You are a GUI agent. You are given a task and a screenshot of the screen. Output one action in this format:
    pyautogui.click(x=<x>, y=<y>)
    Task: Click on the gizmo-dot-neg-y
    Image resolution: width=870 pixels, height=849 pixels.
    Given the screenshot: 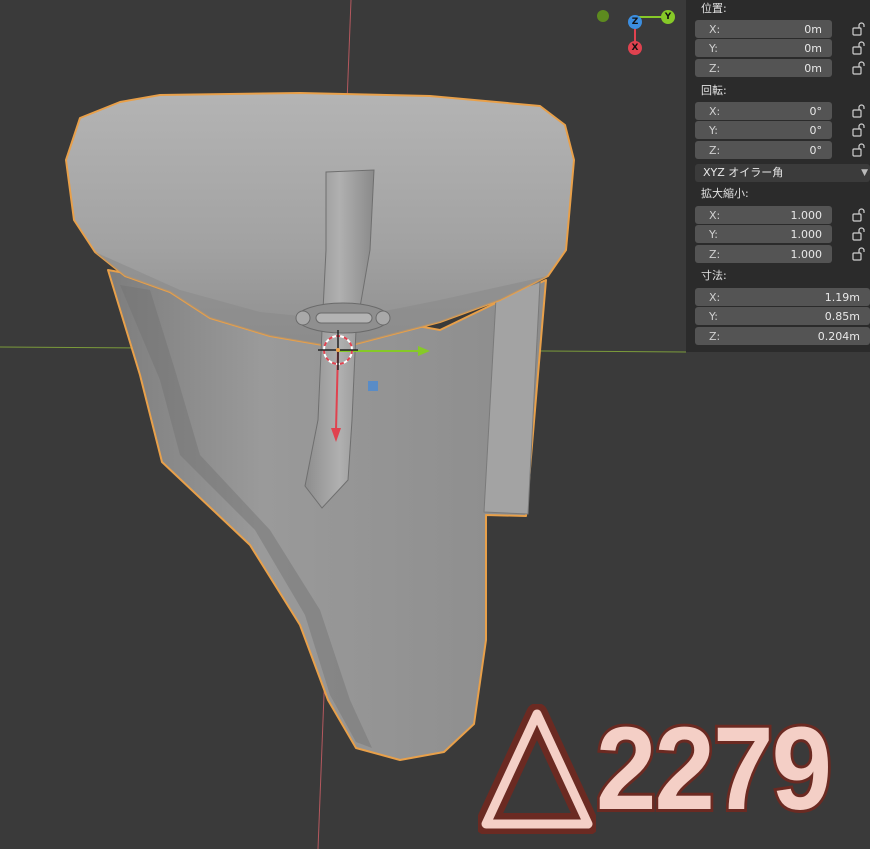 What is the action you would take?
    pyautogui.click(x=603, y=16)
    